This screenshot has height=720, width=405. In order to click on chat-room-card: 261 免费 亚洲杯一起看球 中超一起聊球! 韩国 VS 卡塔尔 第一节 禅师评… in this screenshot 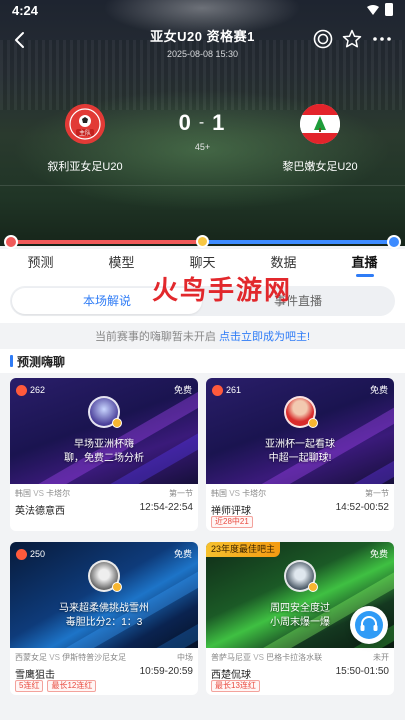, I will do `click(300, 454)`.